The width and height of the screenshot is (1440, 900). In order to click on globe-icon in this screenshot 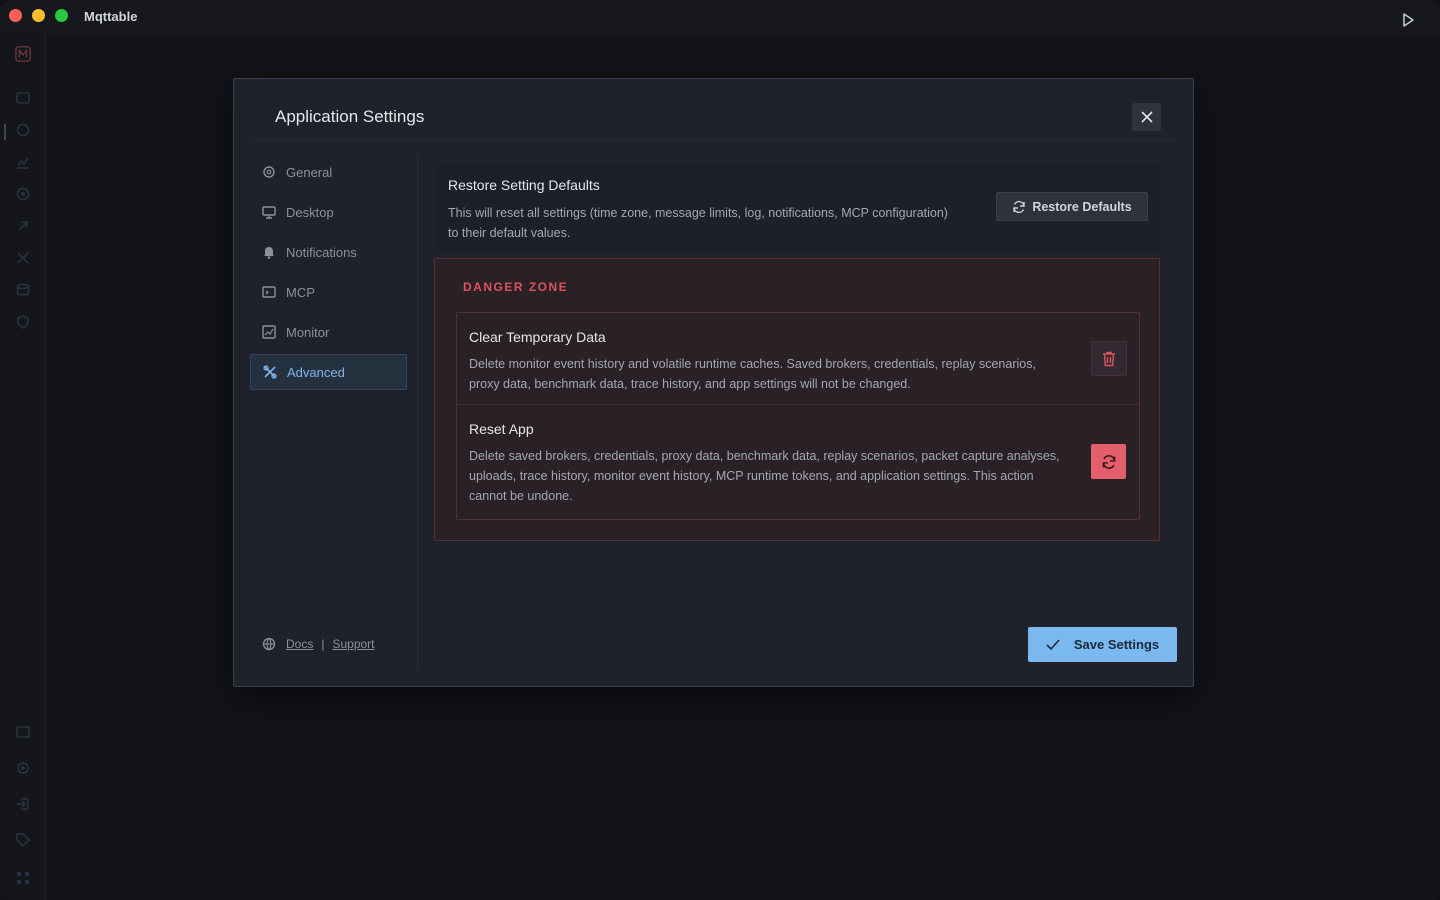, I will do `click(269, 644)`.